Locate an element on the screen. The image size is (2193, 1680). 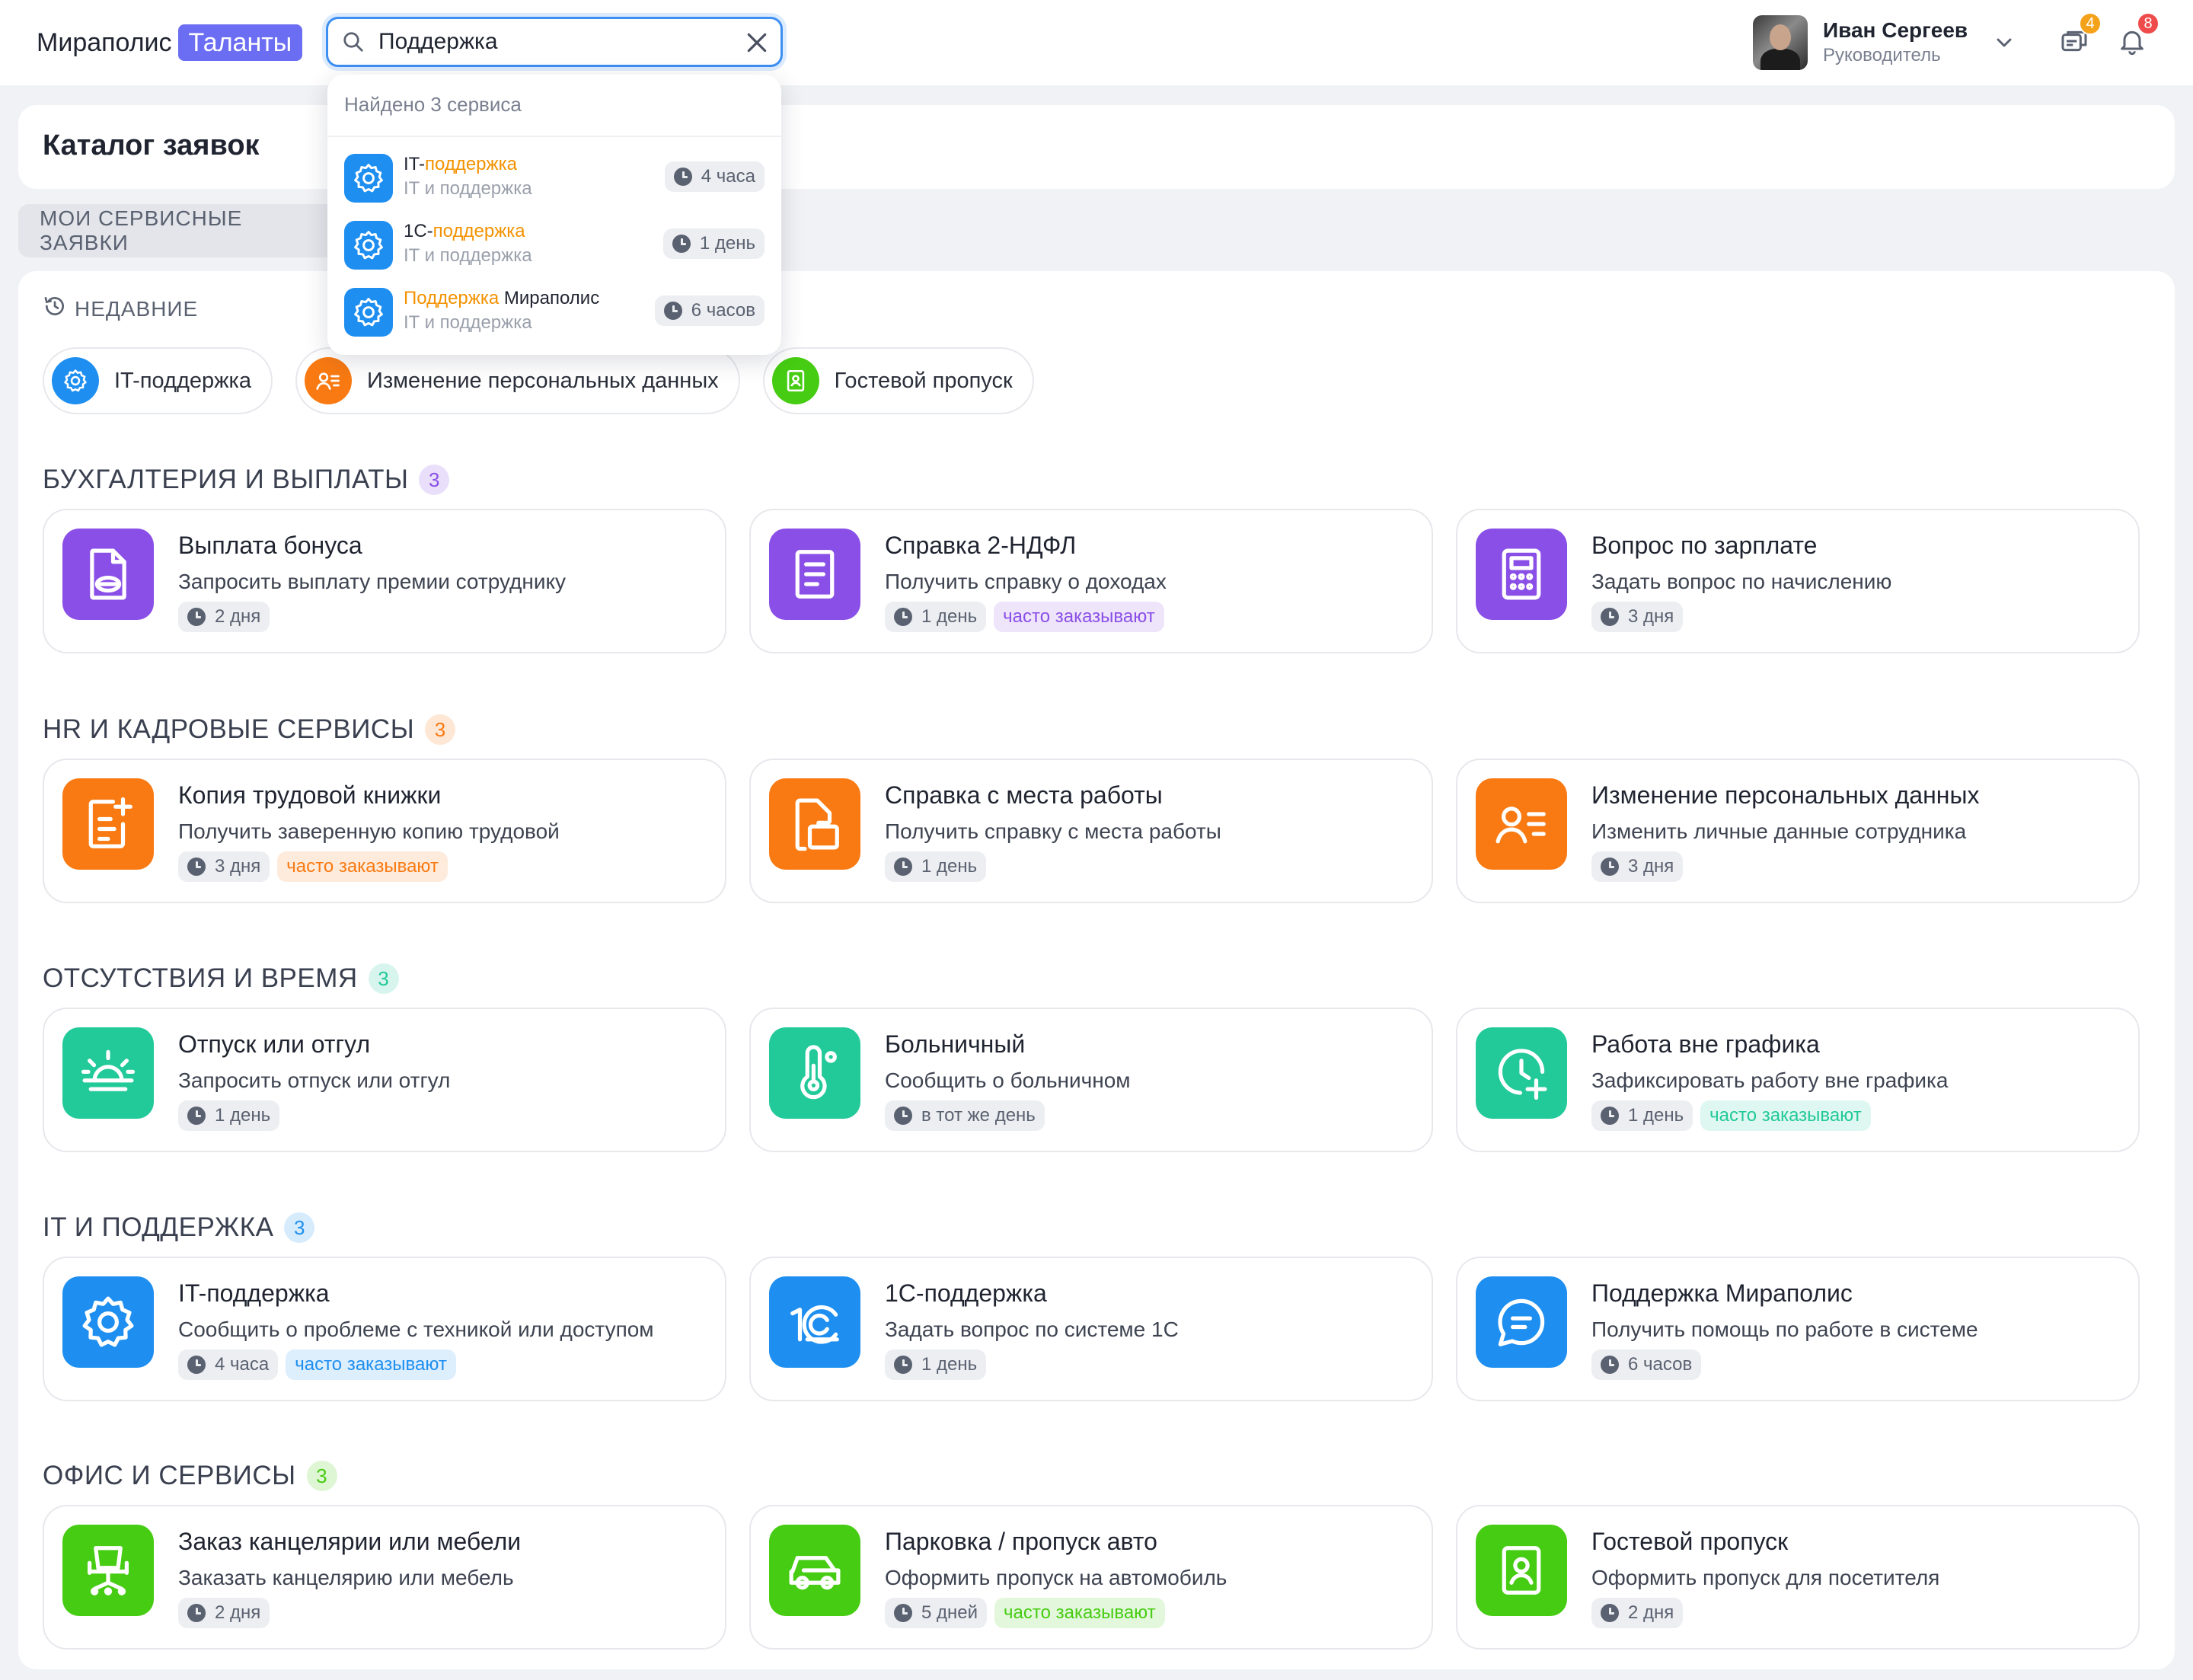
chat-bubble-icon is located at coordinates (1521, 1322).